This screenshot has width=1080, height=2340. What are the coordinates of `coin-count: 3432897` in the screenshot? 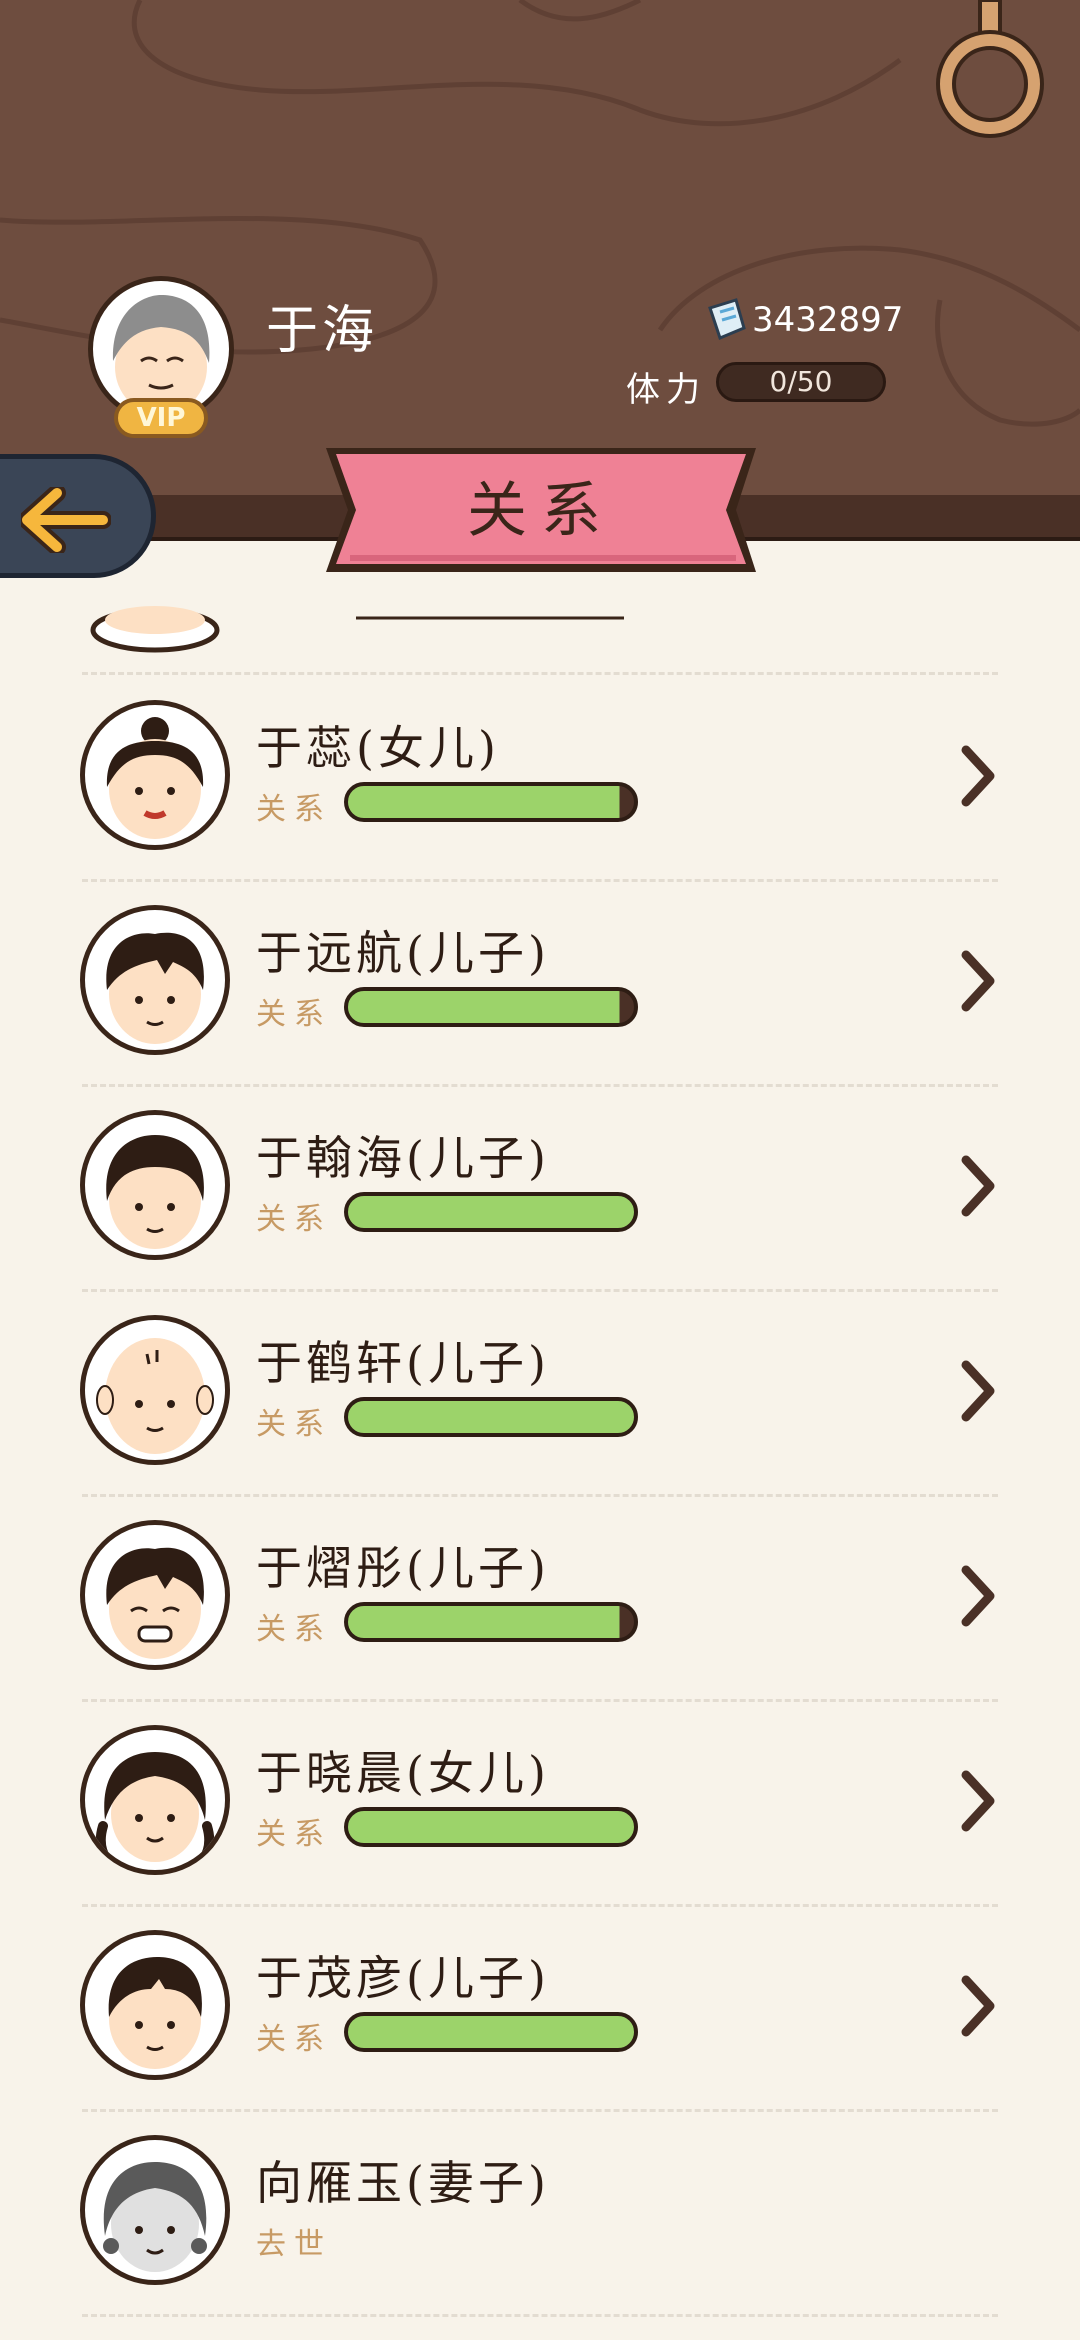 It's located at (828, 320).